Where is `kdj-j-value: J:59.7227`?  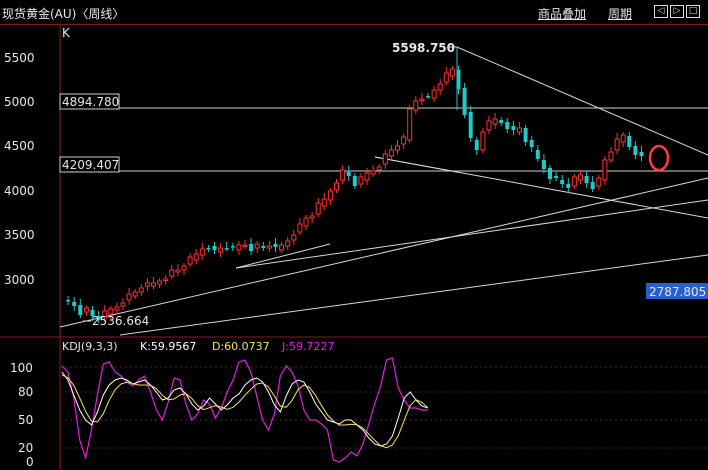
kdj-j-value: J:59.7227 is located at coordinates (307, 346).